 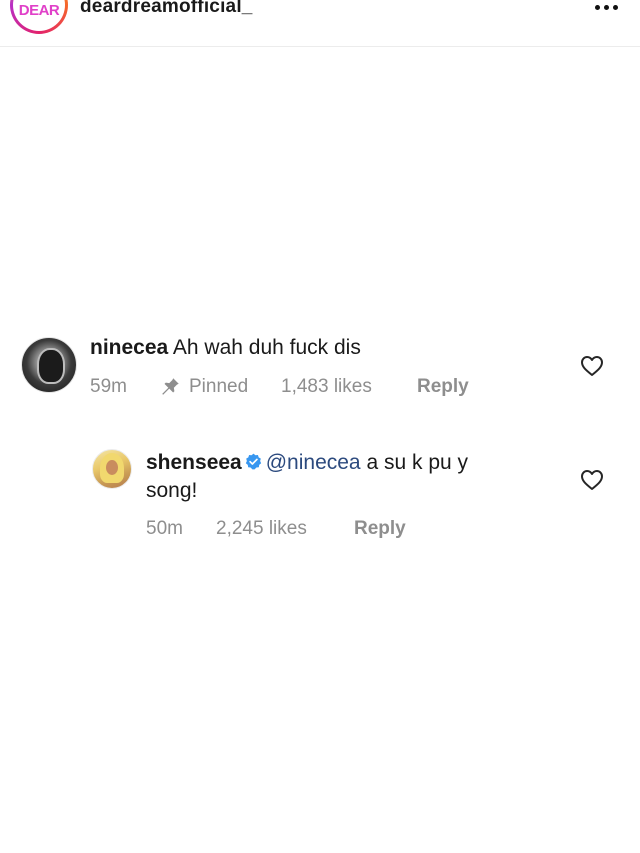 I want to click on commenter-avatar, so click(x=49, y=365).